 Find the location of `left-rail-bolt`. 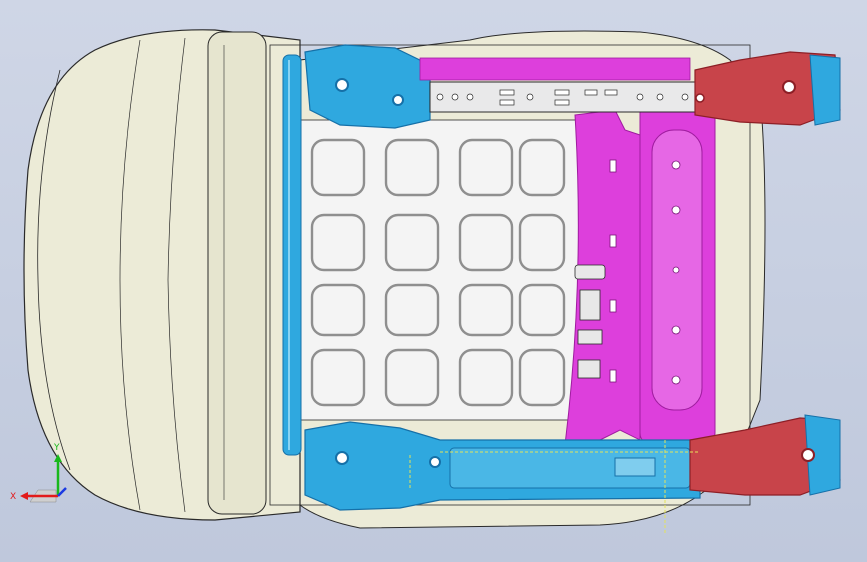

left-rail-bolt is located at coordinates (342, 85).